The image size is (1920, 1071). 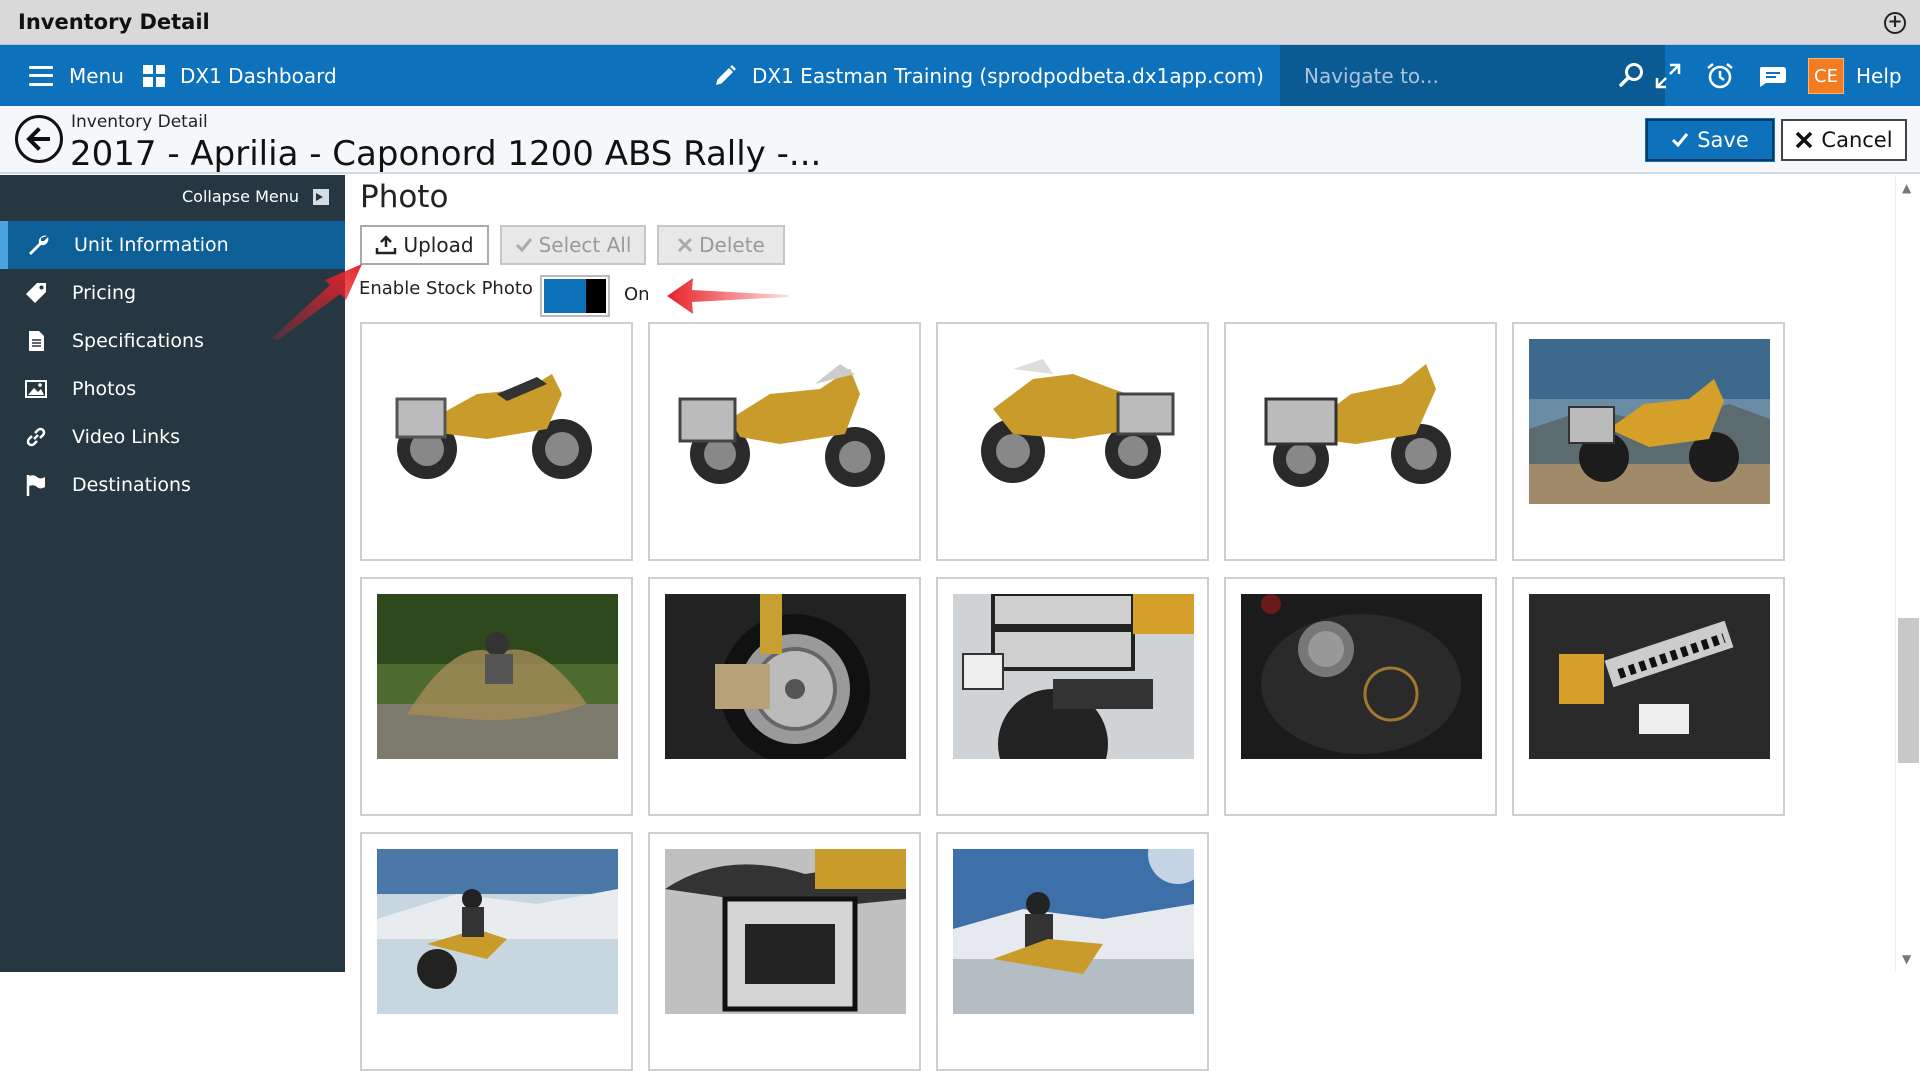 What do you see at coordinates (104, 389) in the screenshot?
I see `sidebar-item-label: Photos` at bounding box center [104, 389].